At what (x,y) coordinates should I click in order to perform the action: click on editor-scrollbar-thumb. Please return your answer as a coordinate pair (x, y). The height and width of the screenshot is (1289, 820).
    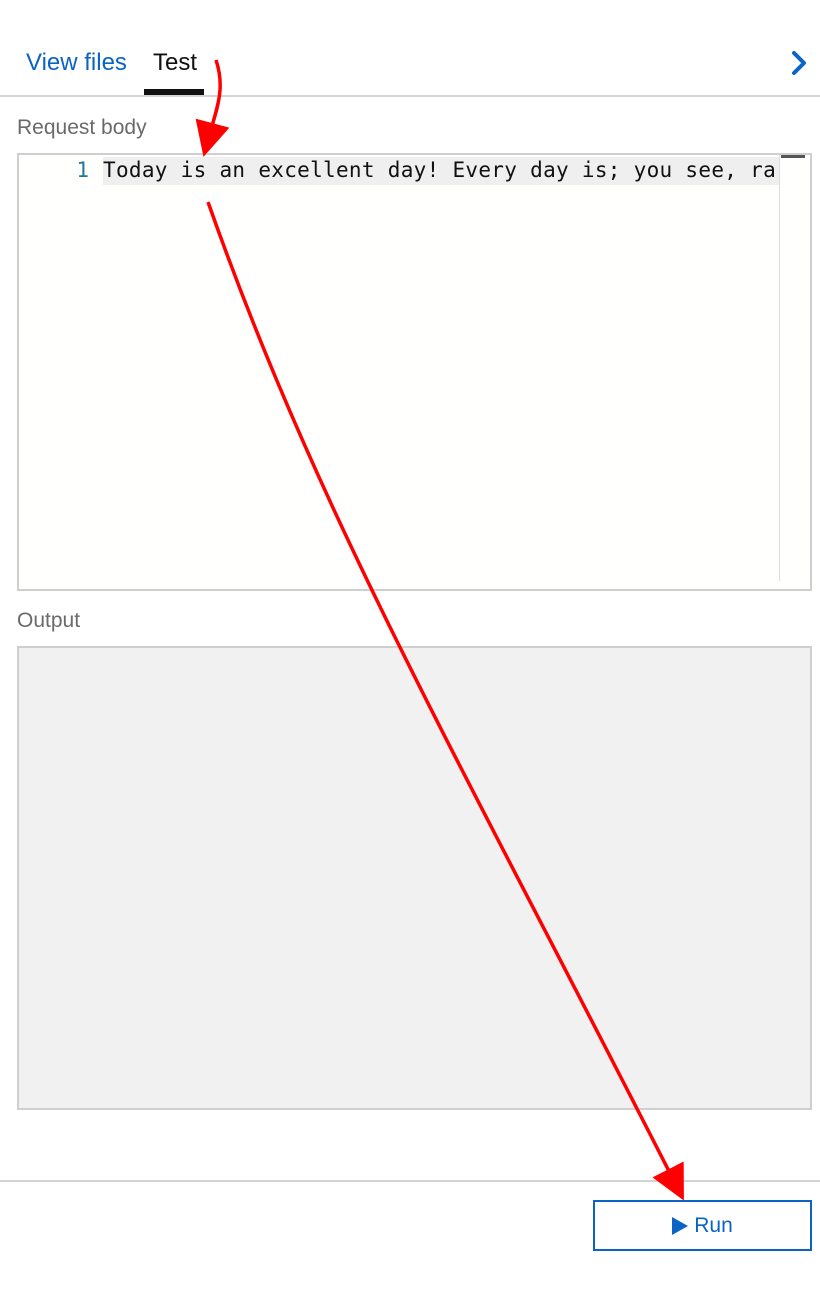
    Looking at the image, I should click on (793, 156).